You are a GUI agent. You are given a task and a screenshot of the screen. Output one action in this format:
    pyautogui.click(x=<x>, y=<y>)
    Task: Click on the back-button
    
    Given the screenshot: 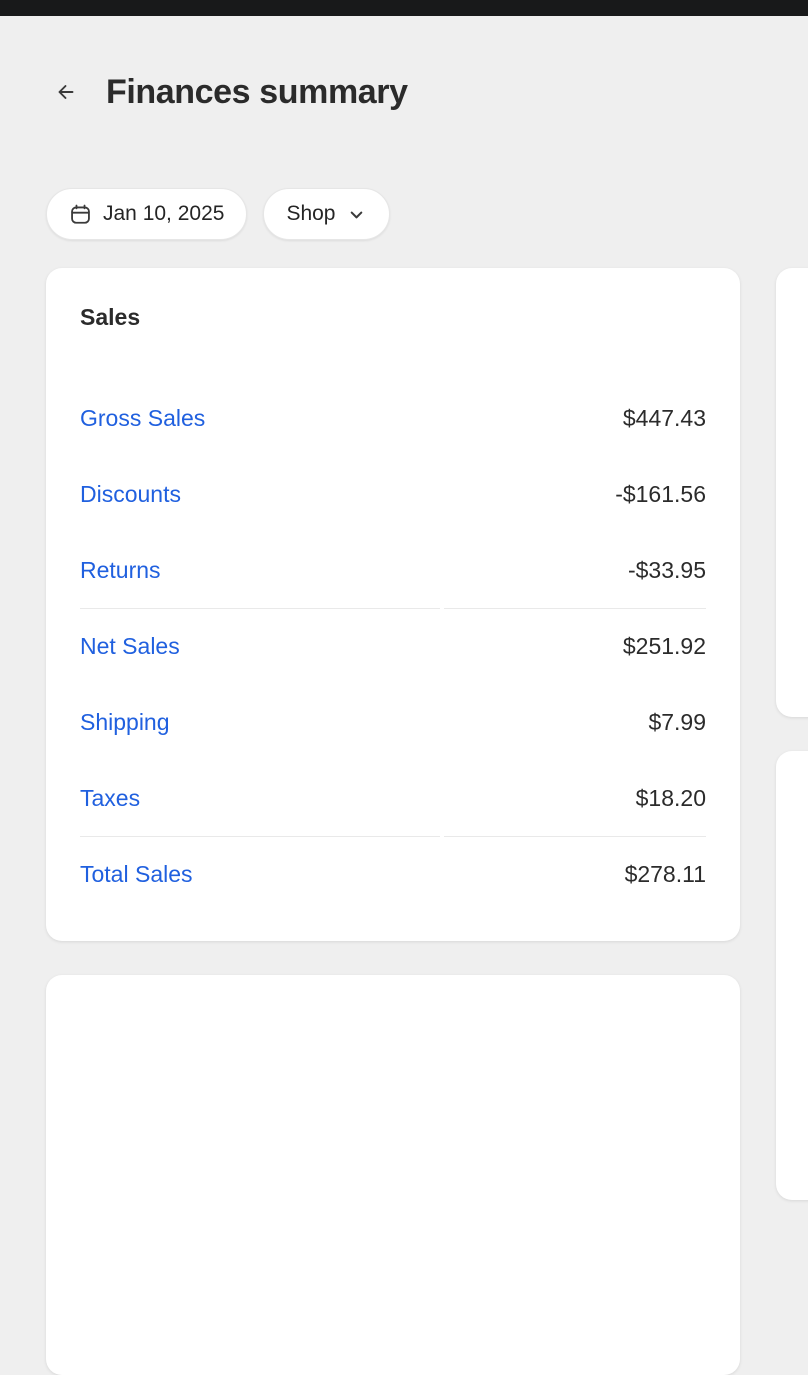 What is the action you would take?
    pyautogui.click(x=68, y=92)
    